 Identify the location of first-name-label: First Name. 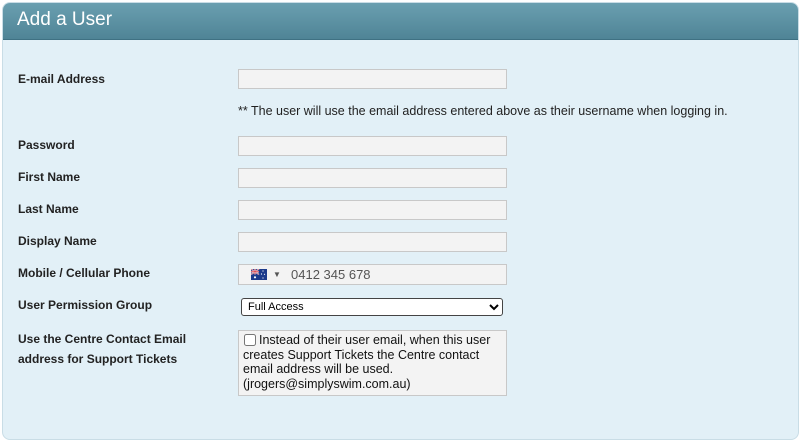
(49, 177).